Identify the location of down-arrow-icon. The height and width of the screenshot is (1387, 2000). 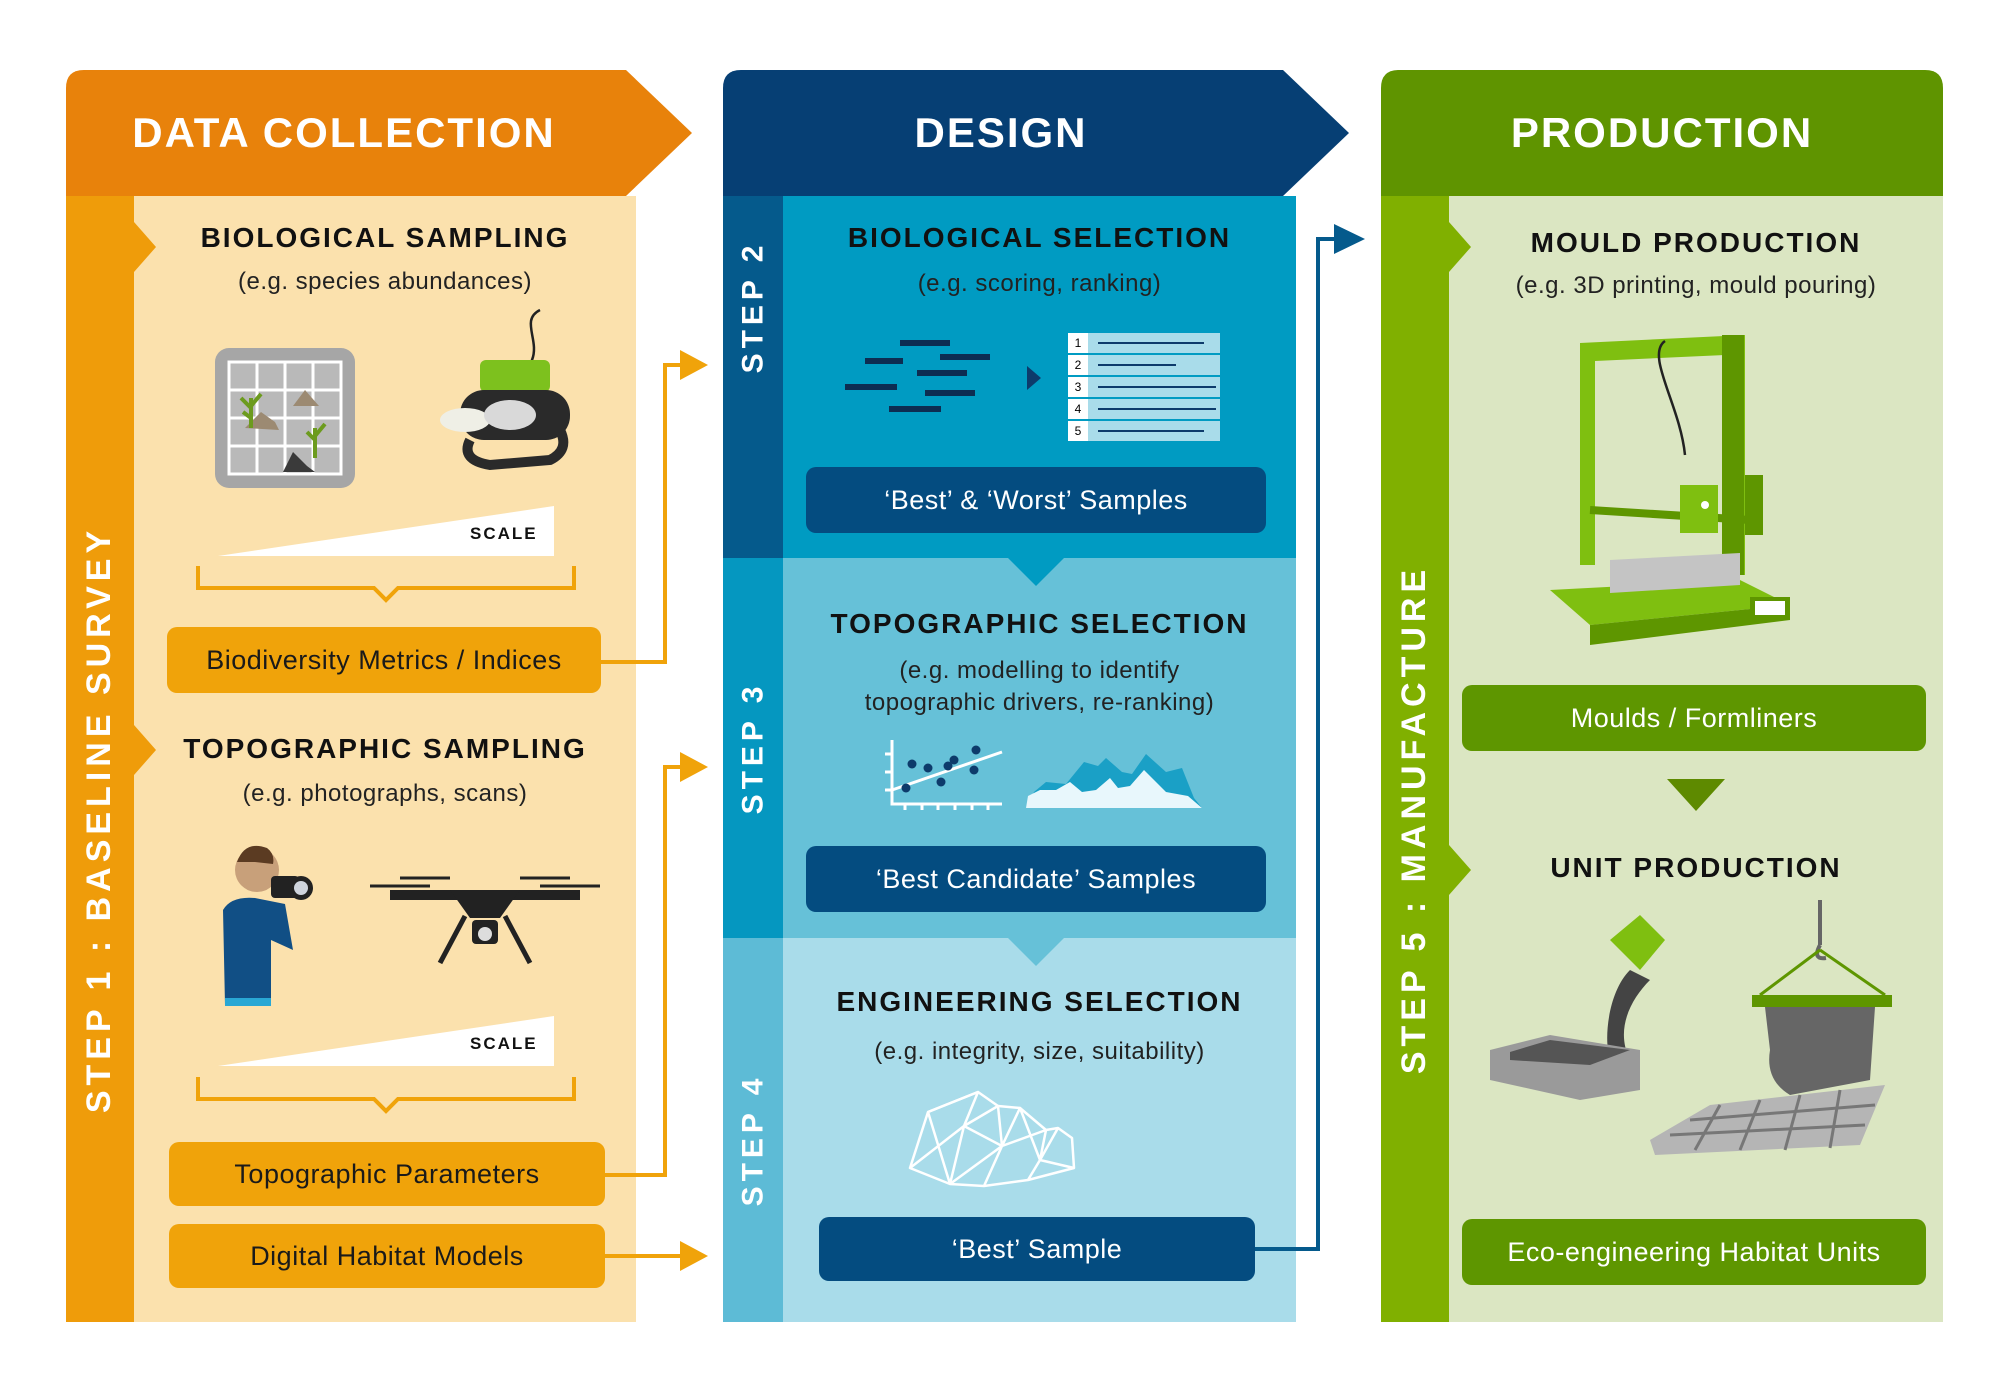
(1696, 795).